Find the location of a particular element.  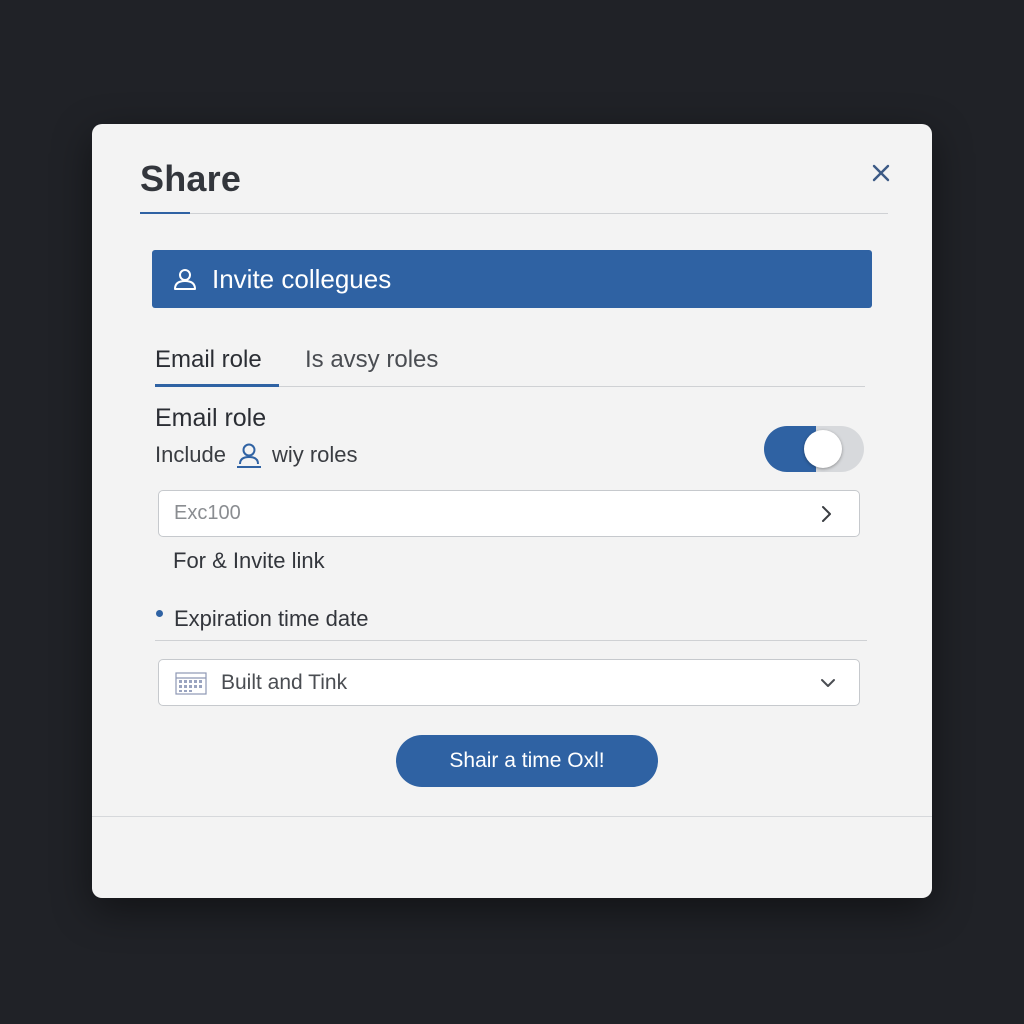

email-input: Exc100 is located at coordinates (509, 513).